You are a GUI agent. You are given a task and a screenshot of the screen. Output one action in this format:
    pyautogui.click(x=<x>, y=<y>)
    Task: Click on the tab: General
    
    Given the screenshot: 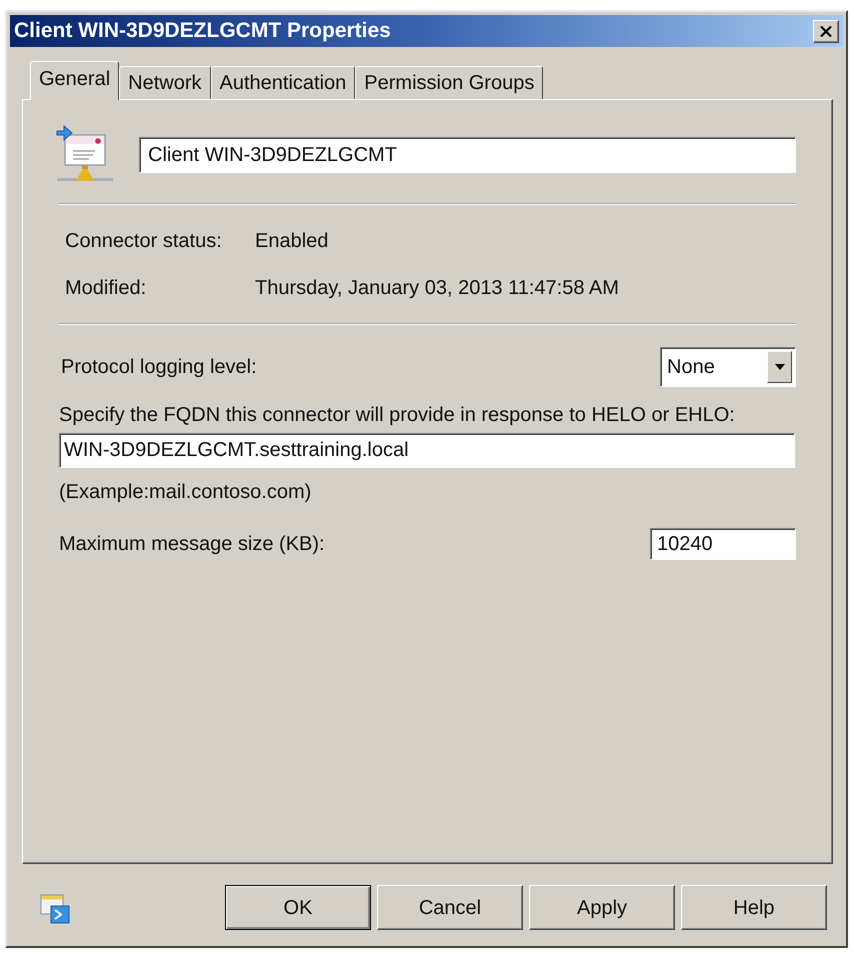 What is the action you would take?
    pyautogui.click(x=75, y=80)
    